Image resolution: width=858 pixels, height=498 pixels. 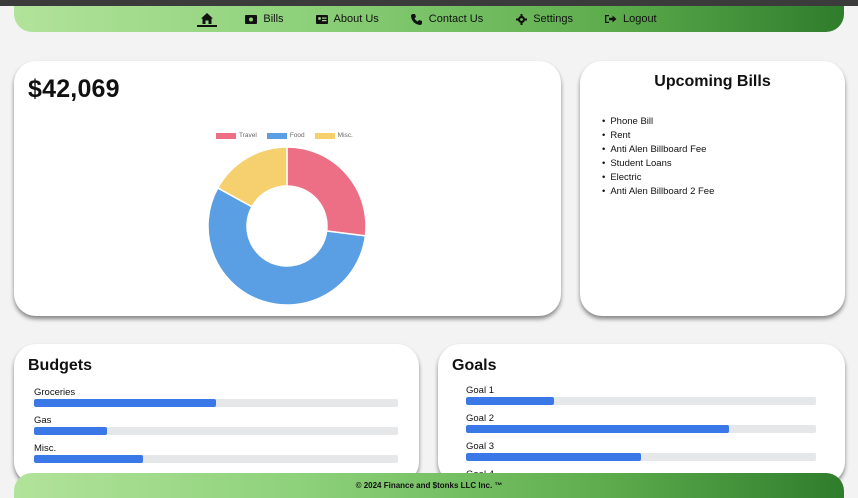 I want to click on budget-label: Gas, so click(x=43, y=420).